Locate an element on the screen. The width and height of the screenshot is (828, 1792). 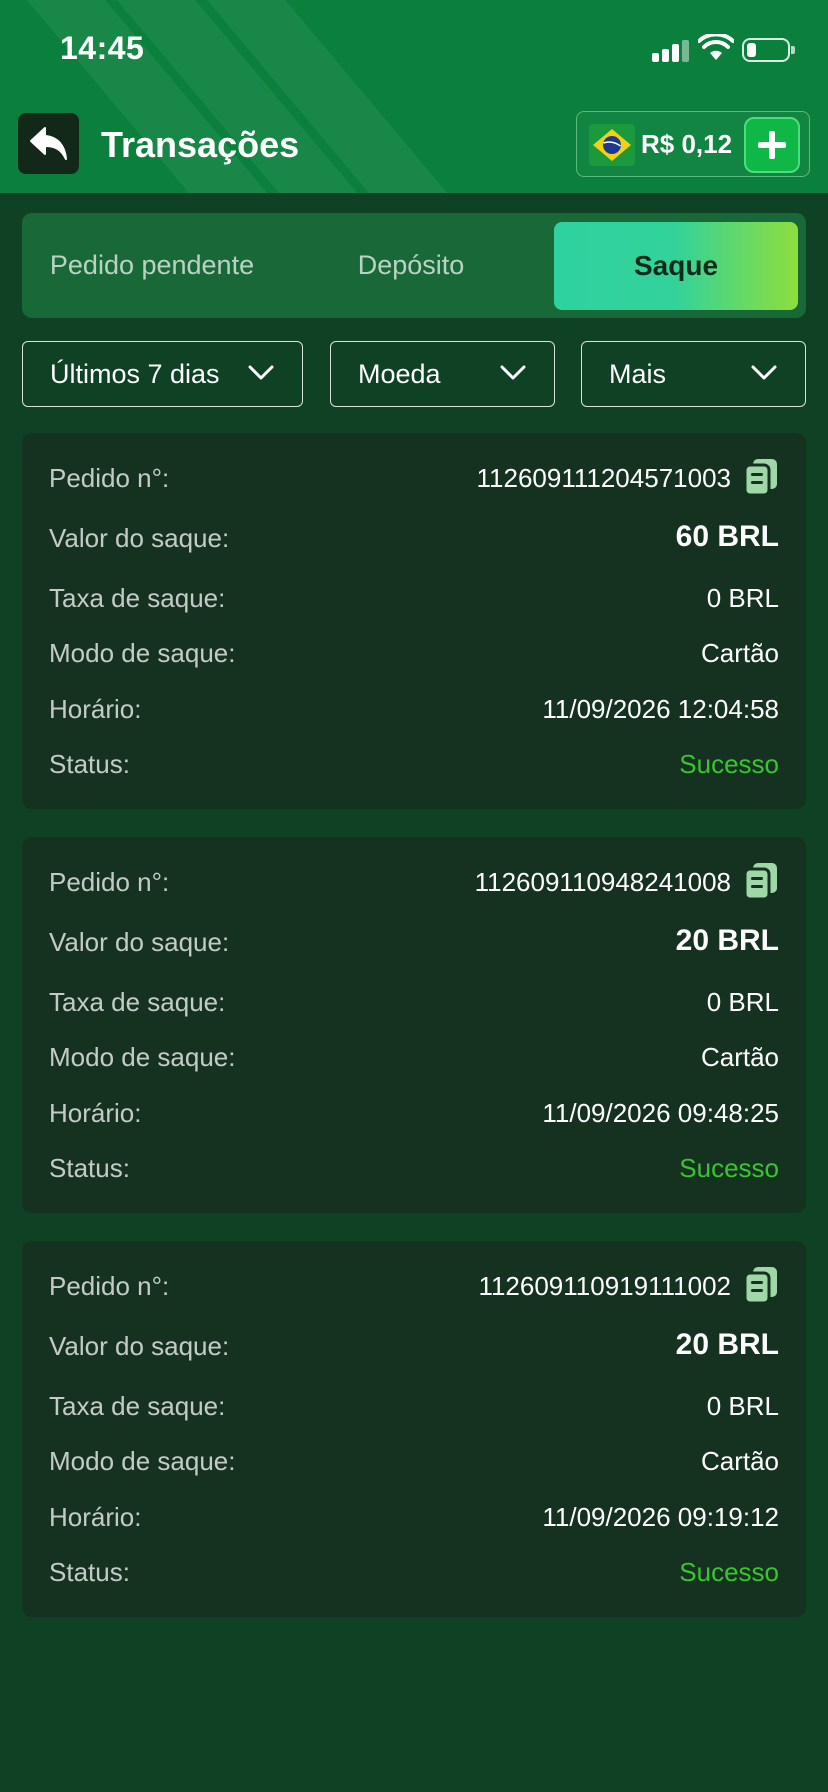
order-number: 112609110948241008 is located at coordinates (602, 882).